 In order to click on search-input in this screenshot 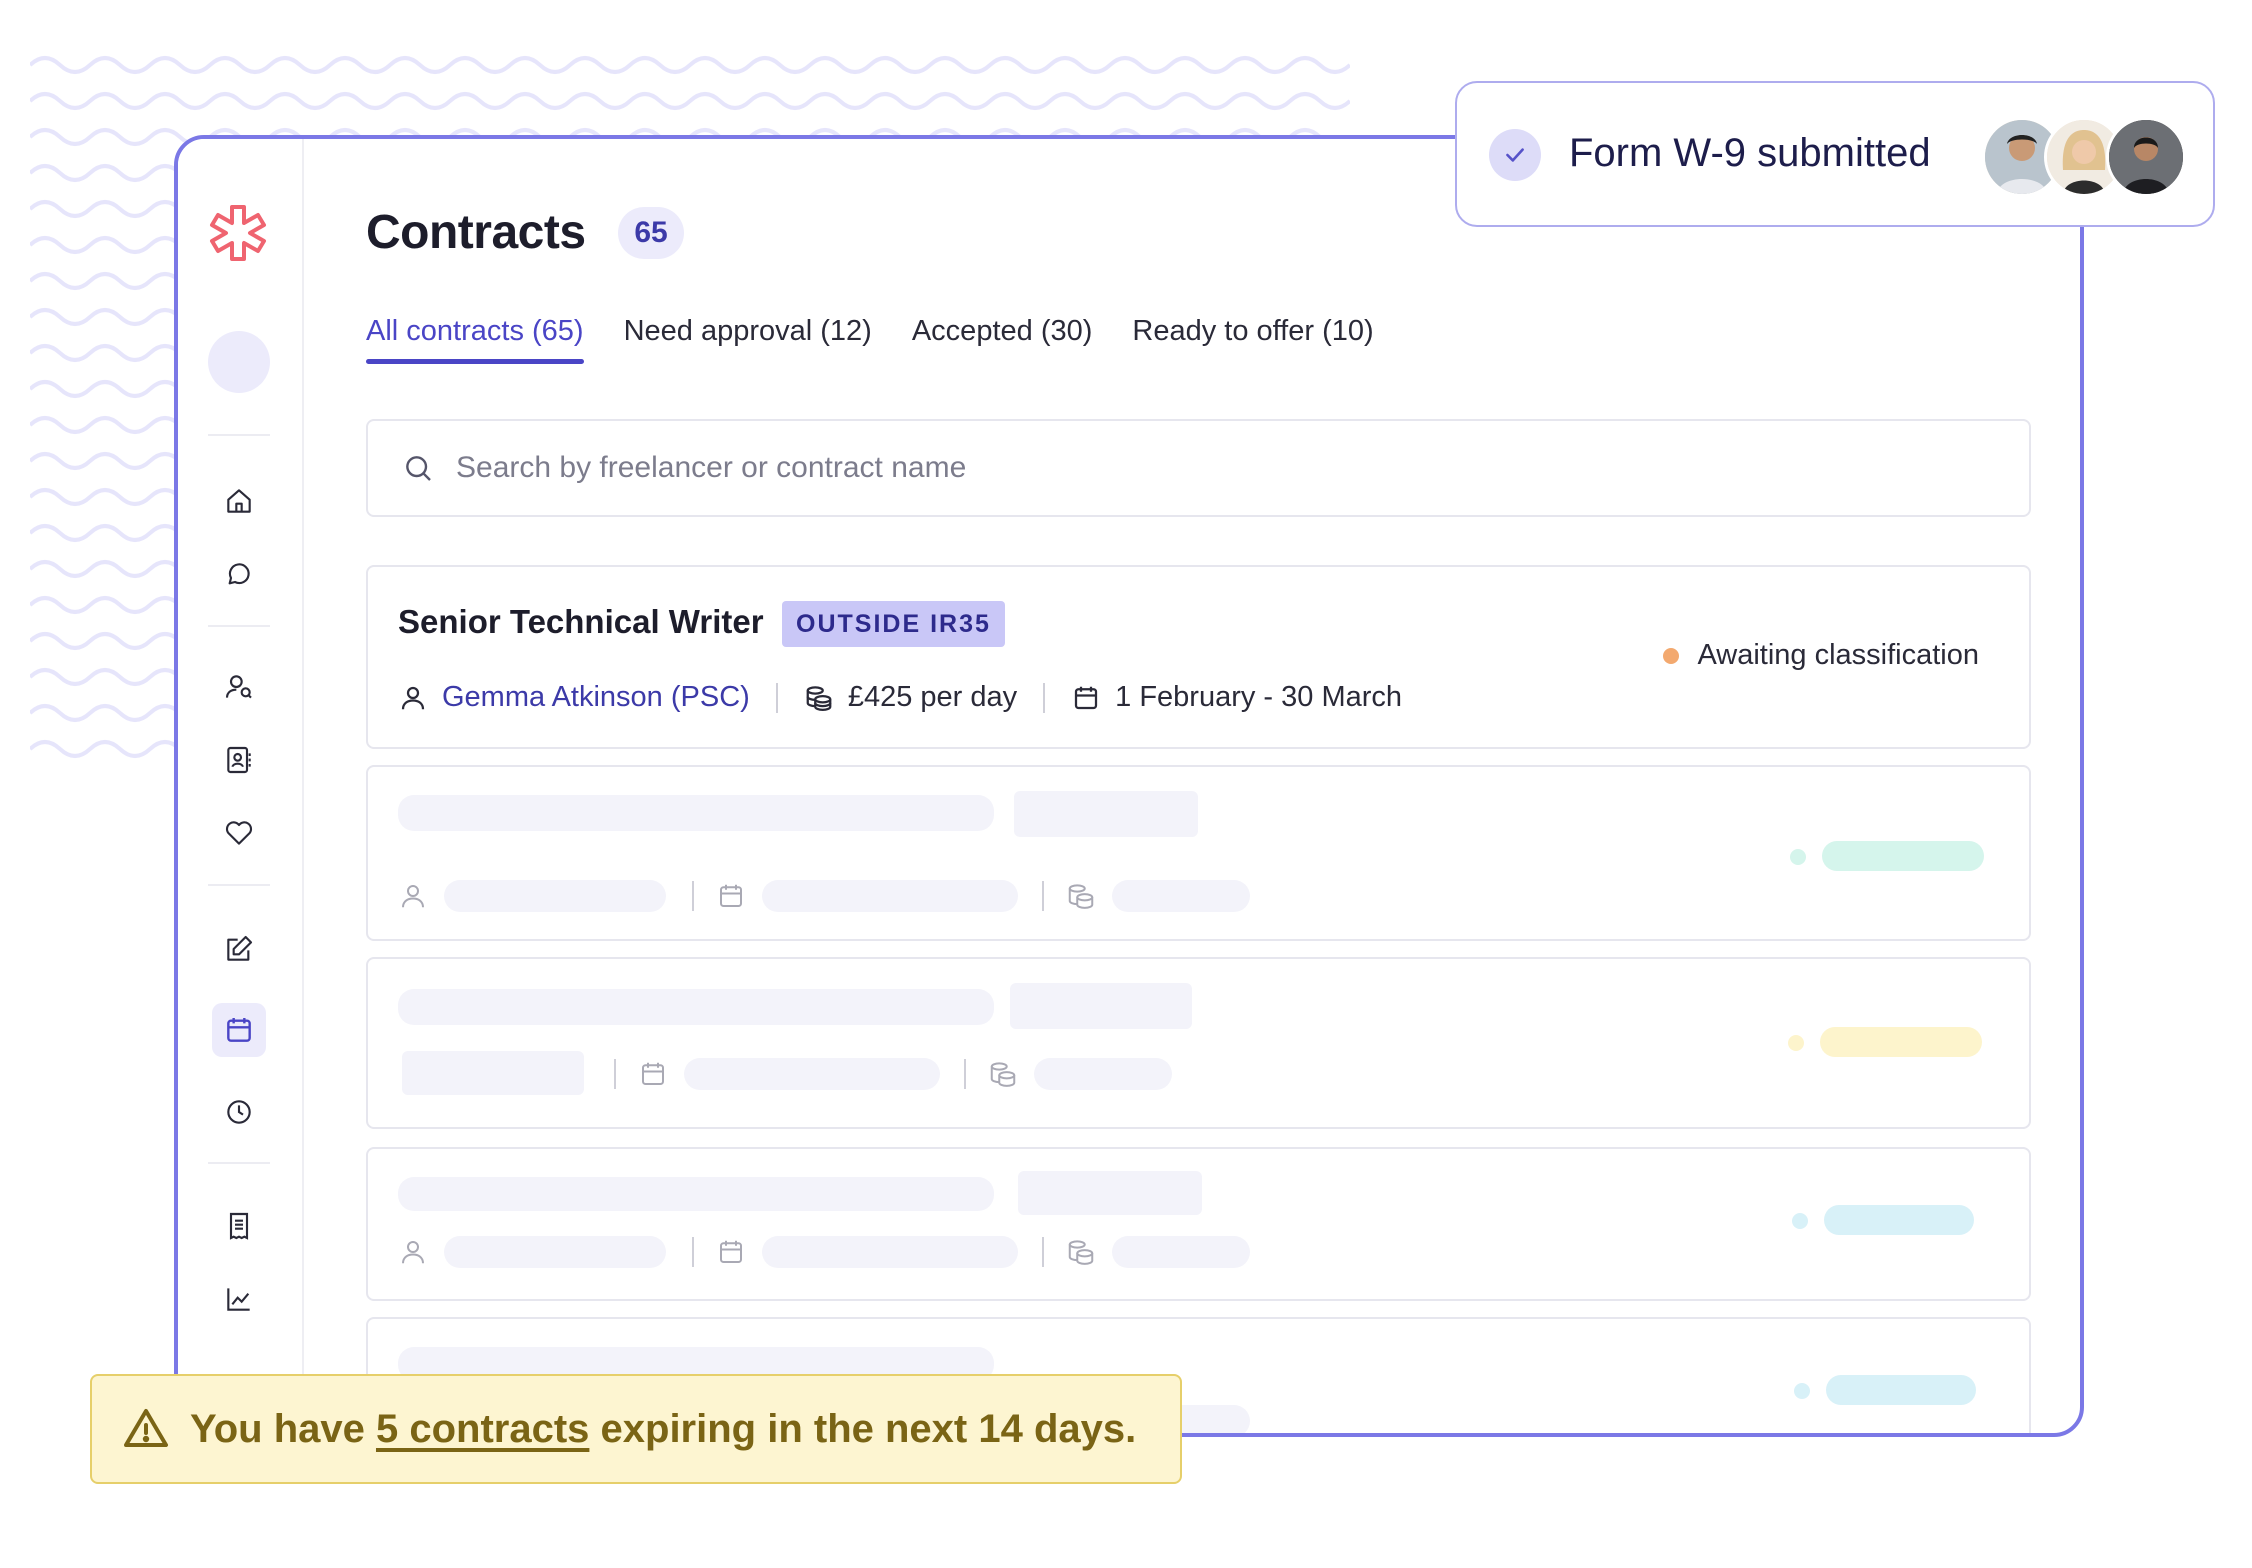, I will do `click(1241, 468)`.